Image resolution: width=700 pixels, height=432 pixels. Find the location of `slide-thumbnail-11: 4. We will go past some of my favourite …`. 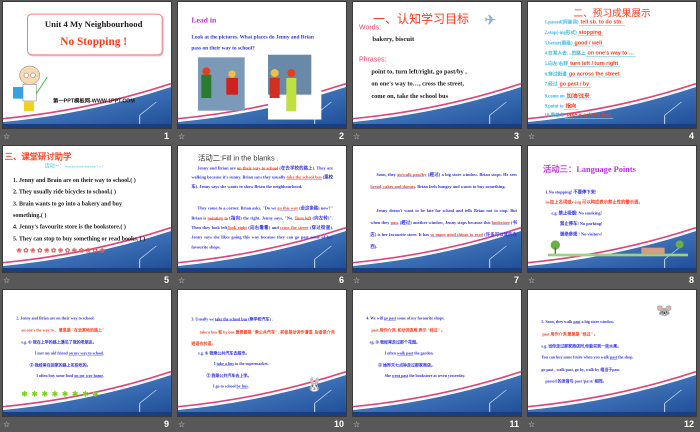

slide-thumbnail-11: 4. We will go past some of my favourite … is located at coordinates (437, 360).